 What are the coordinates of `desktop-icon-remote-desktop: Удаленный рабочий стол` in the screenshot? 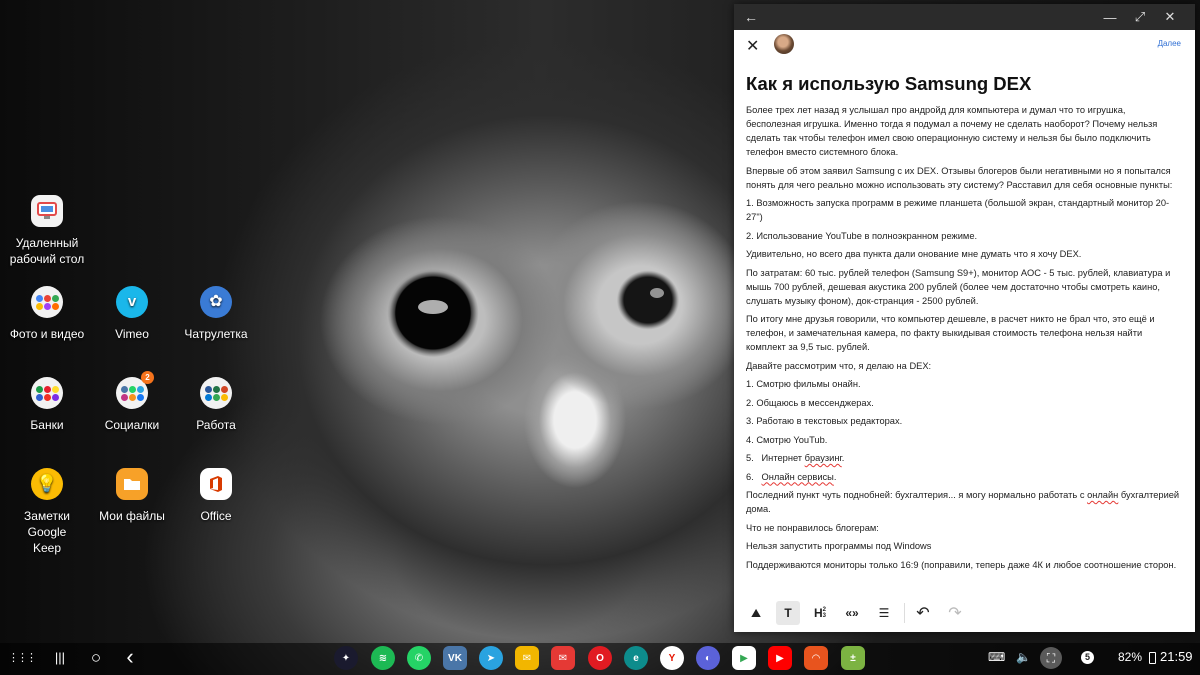 It's located at (48, 231).